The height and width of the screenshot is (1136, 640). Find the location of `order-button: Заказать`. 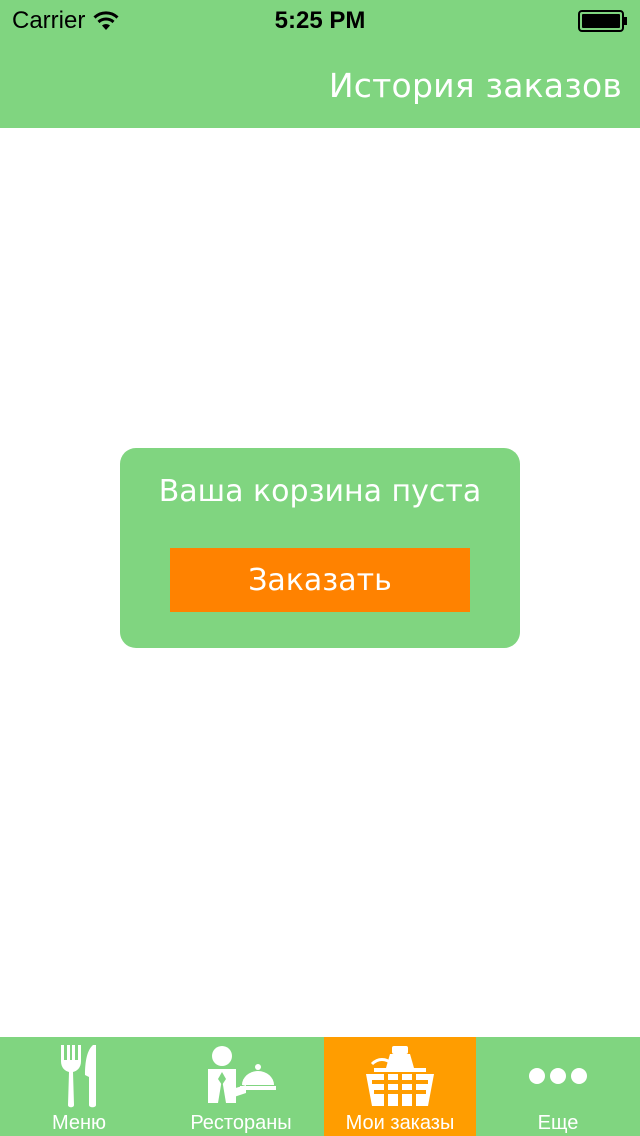

order-button: Заказать is located at coordinates (320, 580).